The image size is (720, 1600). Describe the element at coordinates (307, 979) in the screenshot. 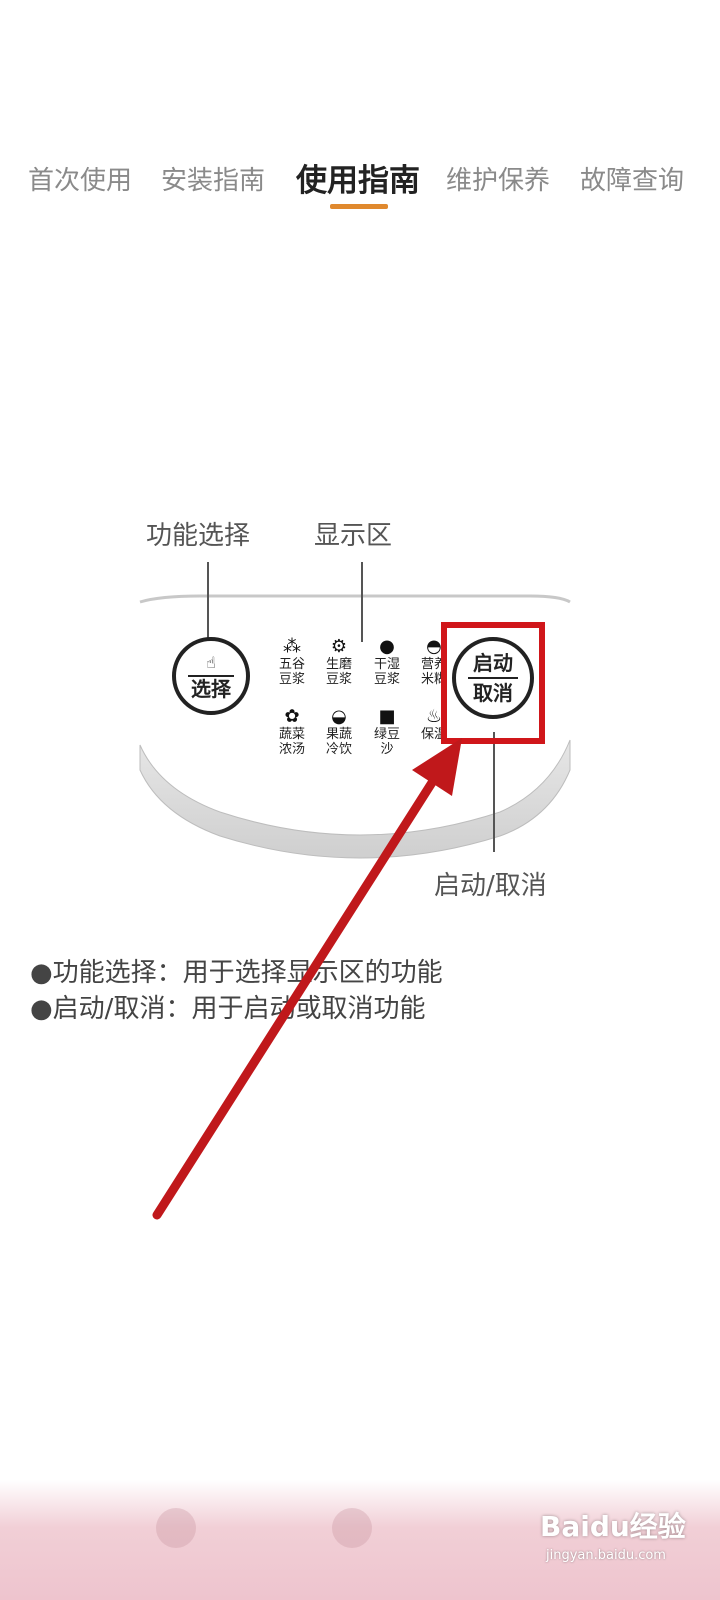

I see `annotation-arrow` at that location.